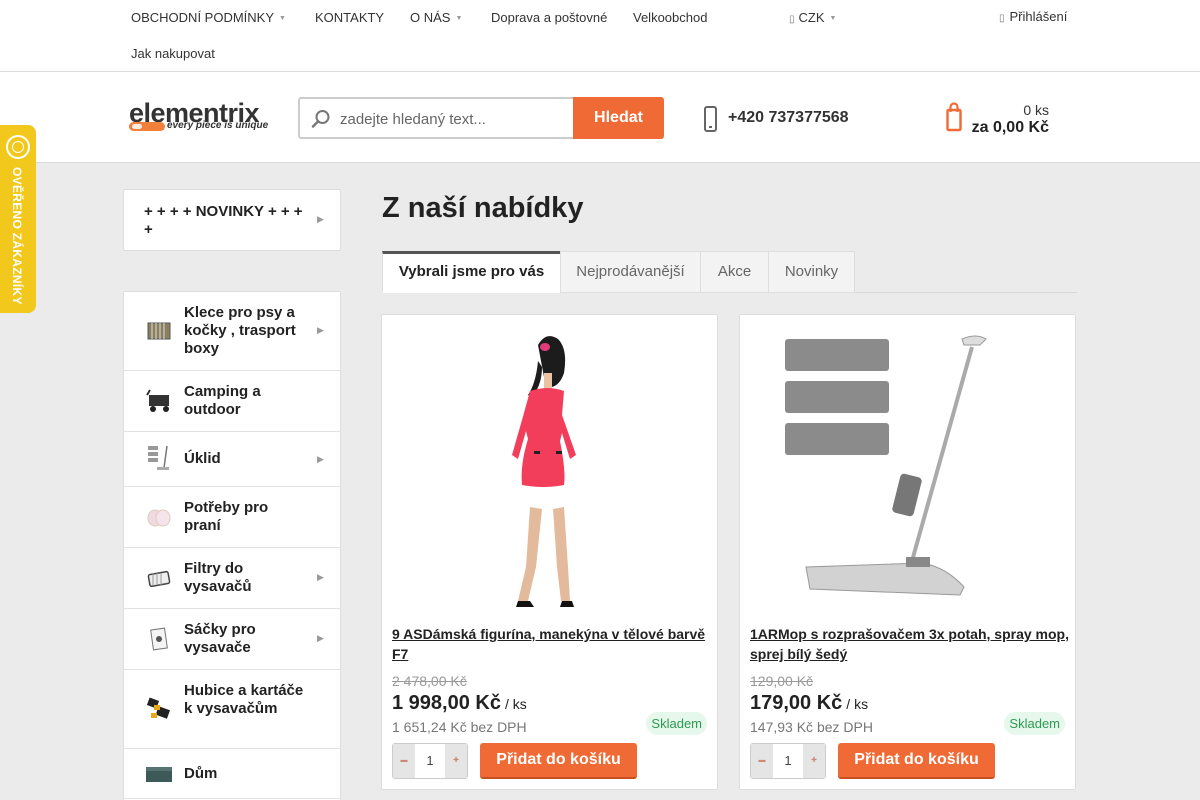 The width and height of the screenshot is (1200, 800). What do you see at coordinates (202, 458) in the screenshot?
I see `sidebar-item-label: Úklid` at bounding box center [202, 458].